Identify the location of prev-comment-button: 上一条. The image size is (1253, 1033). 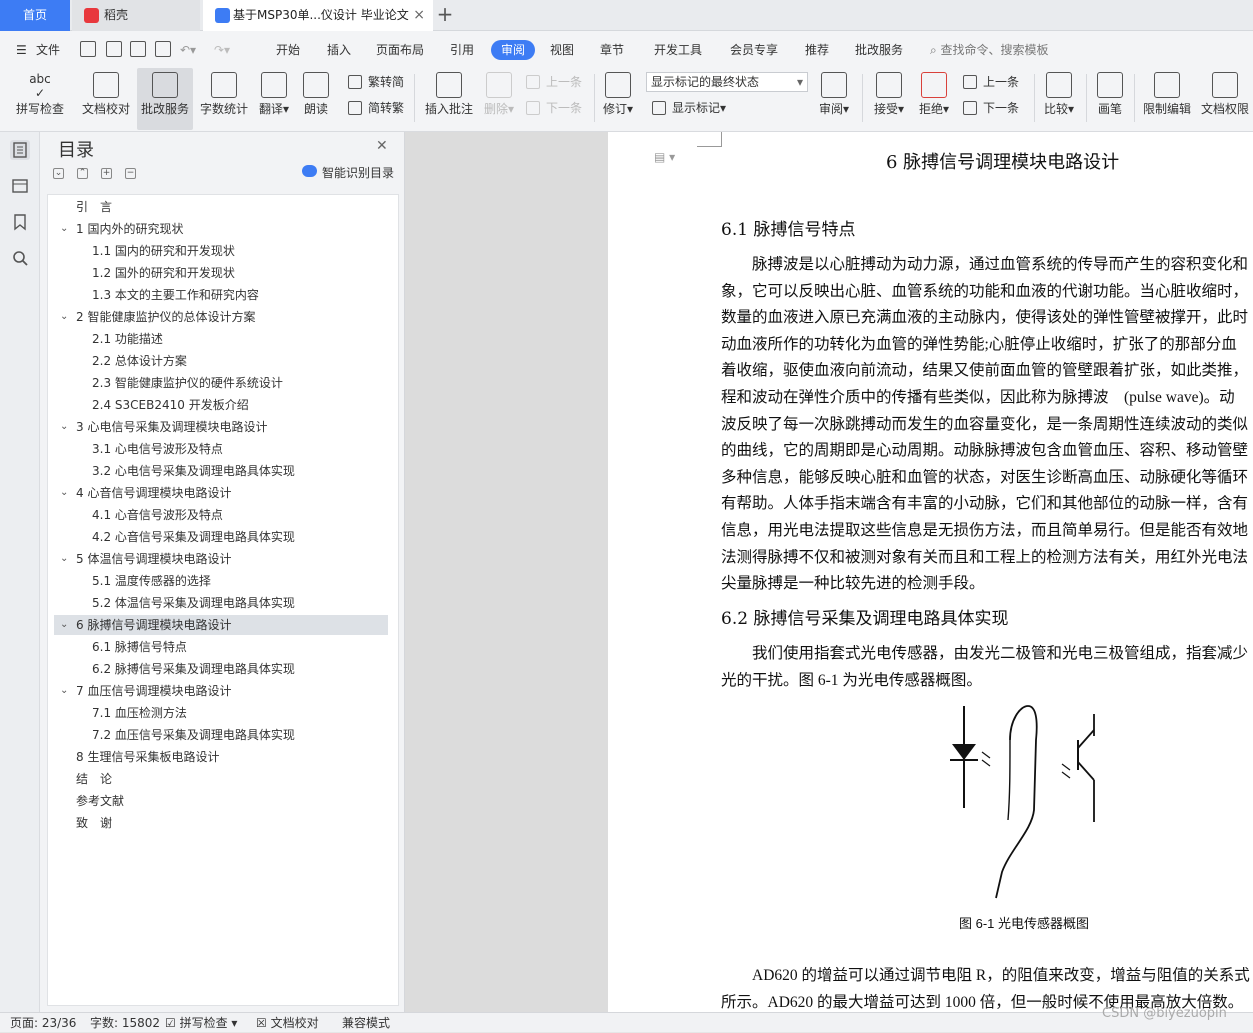
(554, 82).